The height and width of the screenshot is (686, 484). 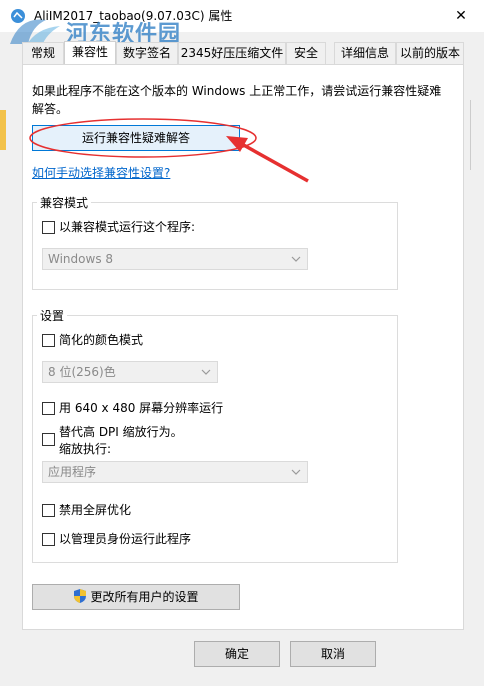 I want to click on ok-button: 确定, so click(x=237, y=654).